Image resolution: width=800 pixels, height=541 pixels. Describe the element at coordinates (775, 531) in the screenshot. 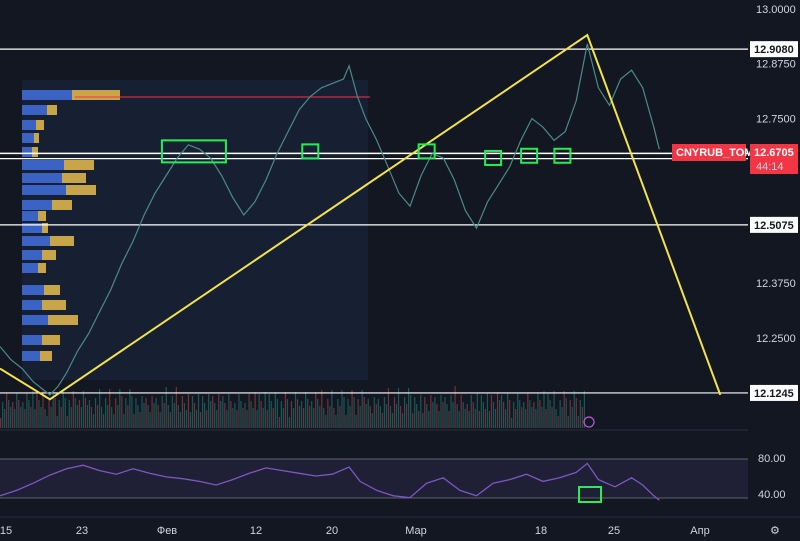

I see `settings-icon: ⚙` at that location.